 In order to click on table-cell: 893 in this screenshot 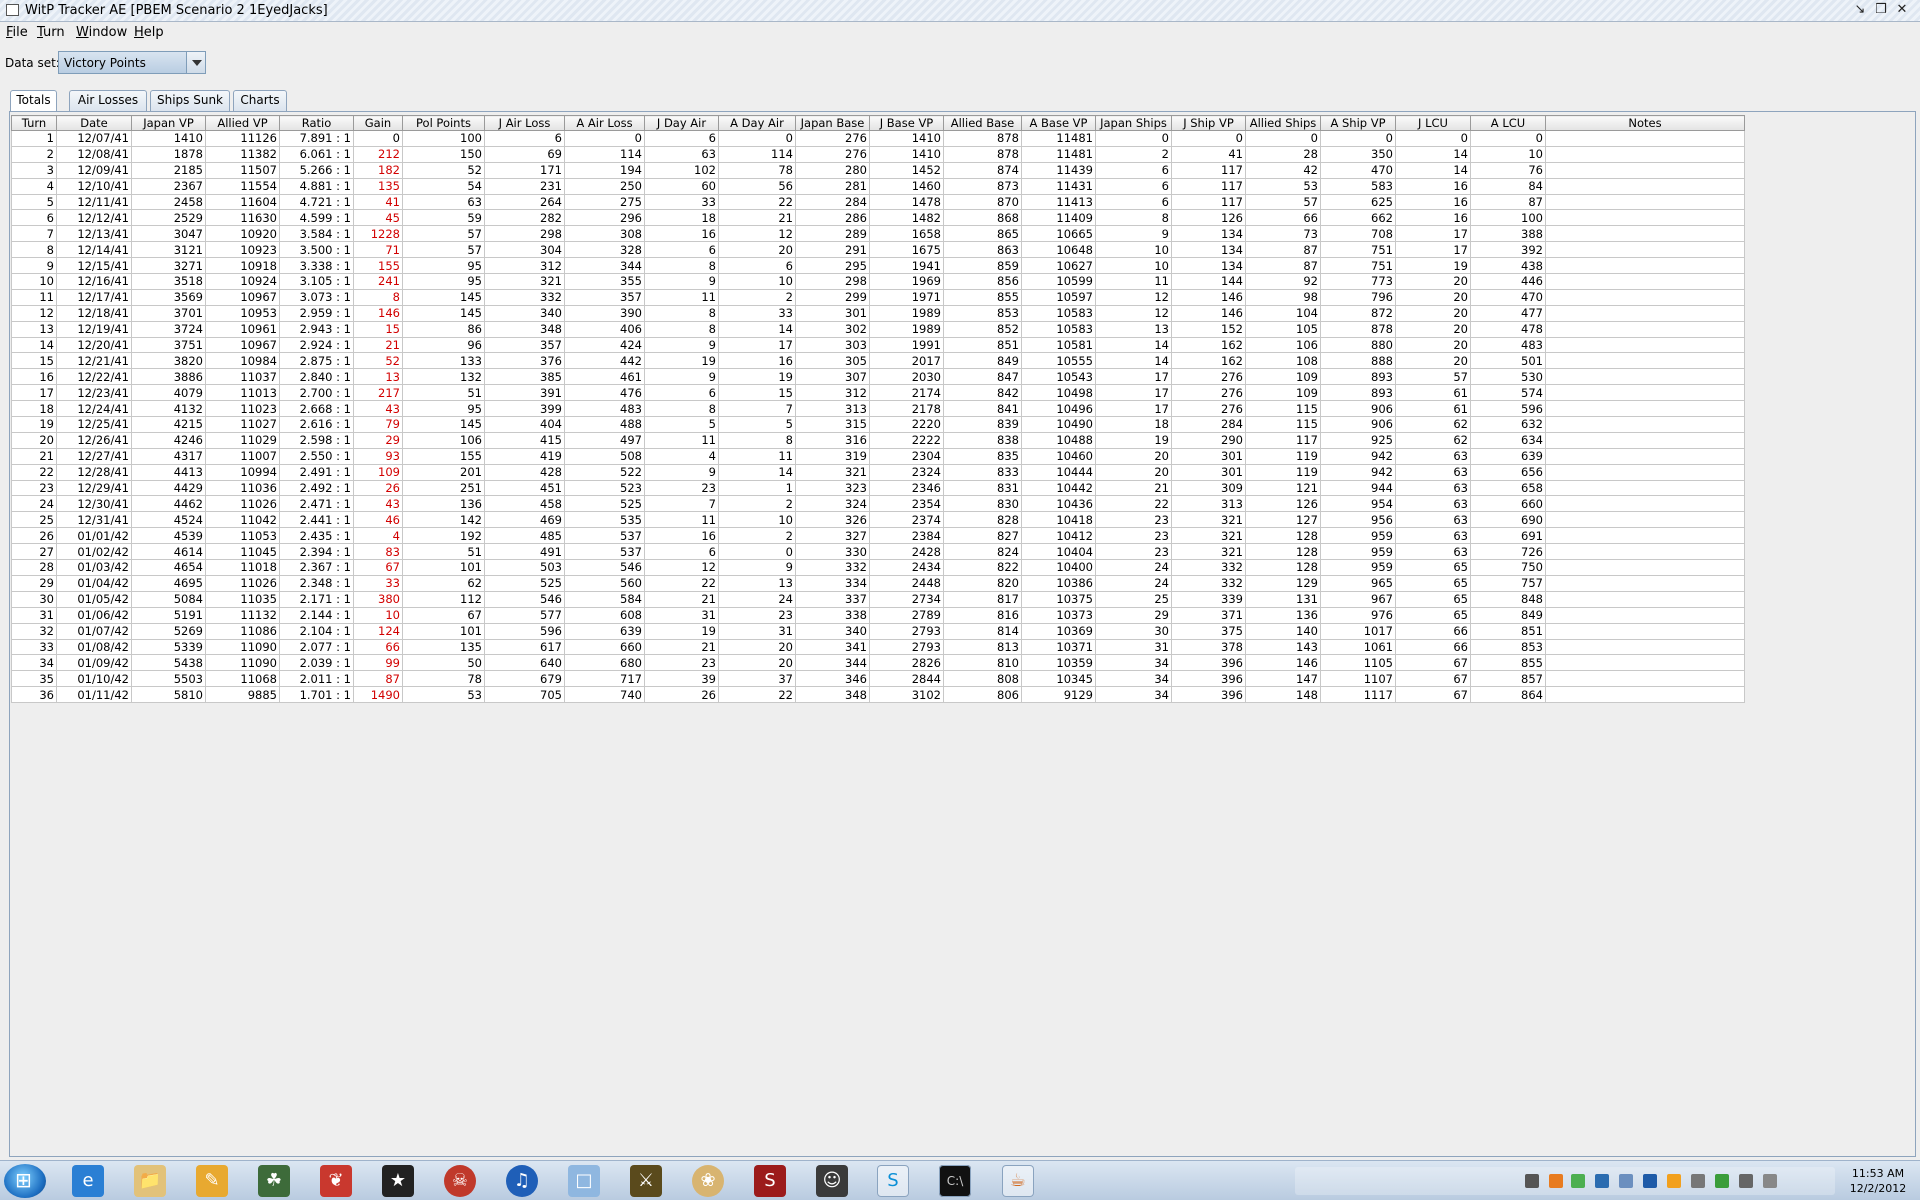, I will do `click(1358, 393)`.